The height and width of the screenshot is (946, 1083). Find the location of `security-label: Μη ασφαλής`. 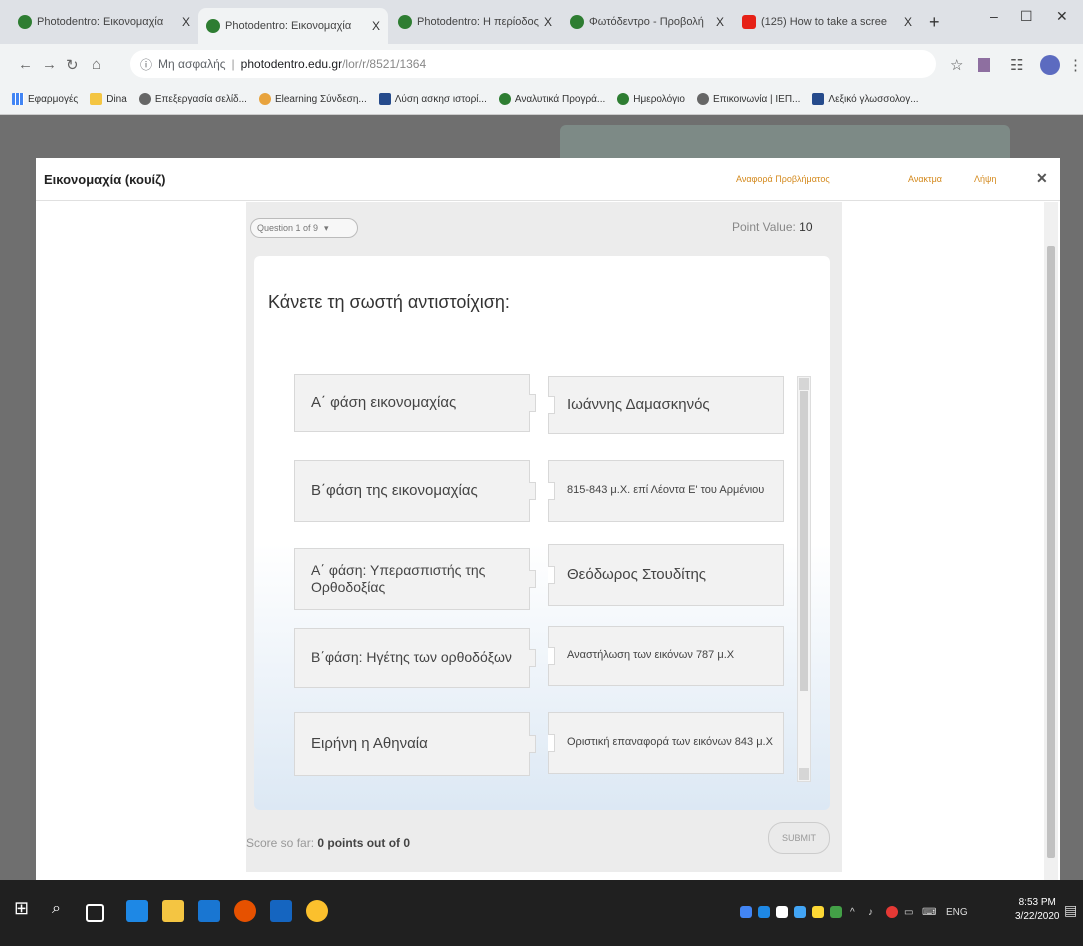

security-label: Μη ασφαλής is located at coordinates (192, 64).